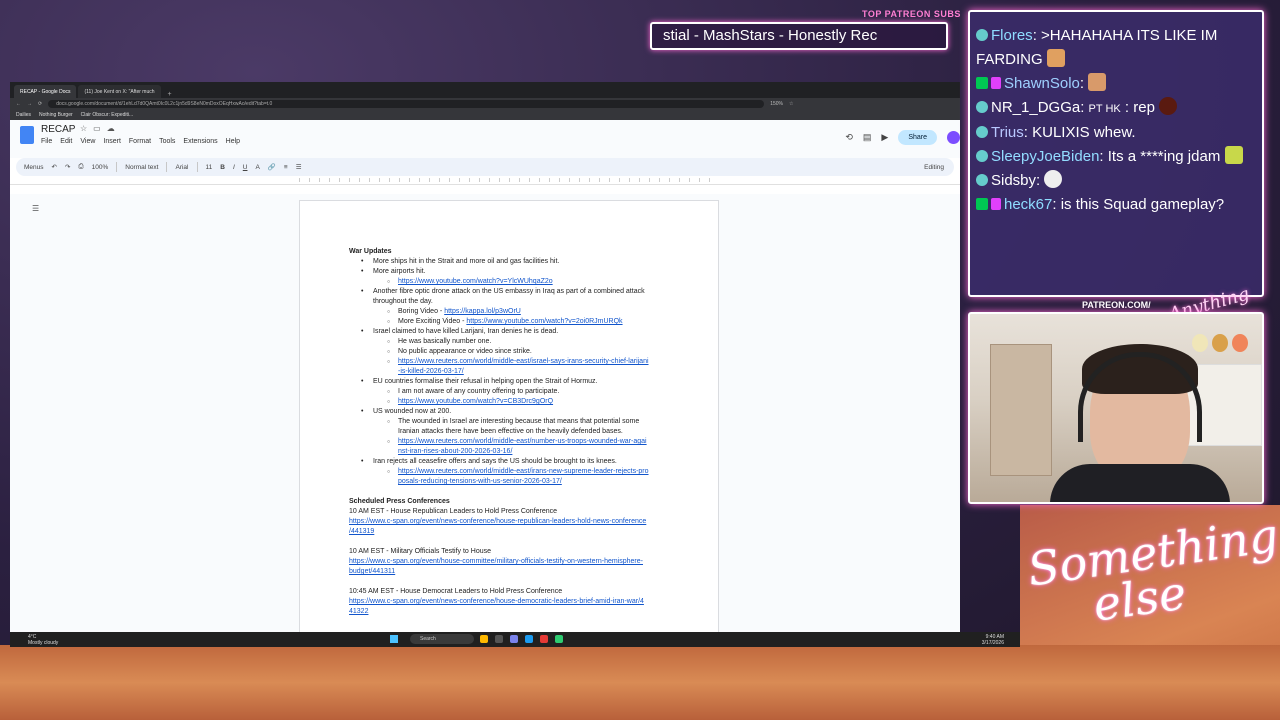 The image size is (1280, 720). What do you see at coordinates (272, 167) in the screenshot?
I see `link-icon: 🔗` at bounding box center [272, 167].